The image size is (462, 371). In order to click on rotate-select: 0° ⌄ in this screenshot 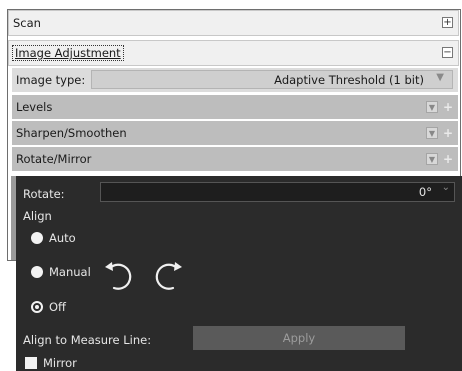, I will do `click(277, 192)`.